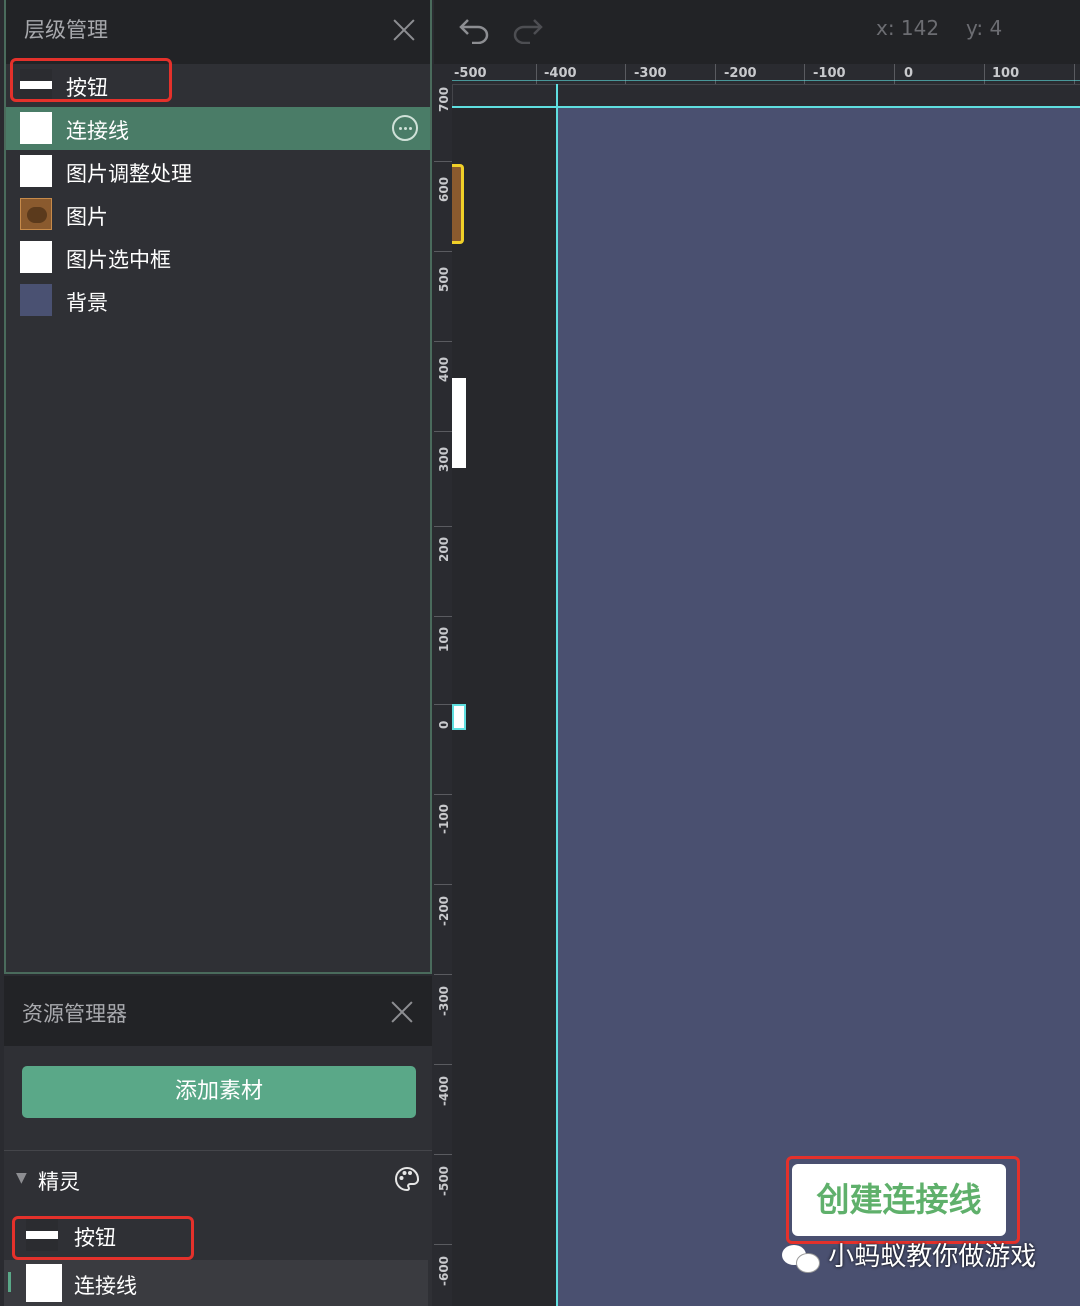 This screenshot has width=1080, height=1306. Describe the element at coordinates (74, 1014) in the screenshot. I see `assets-panel-title: 资源管理器` at that location.